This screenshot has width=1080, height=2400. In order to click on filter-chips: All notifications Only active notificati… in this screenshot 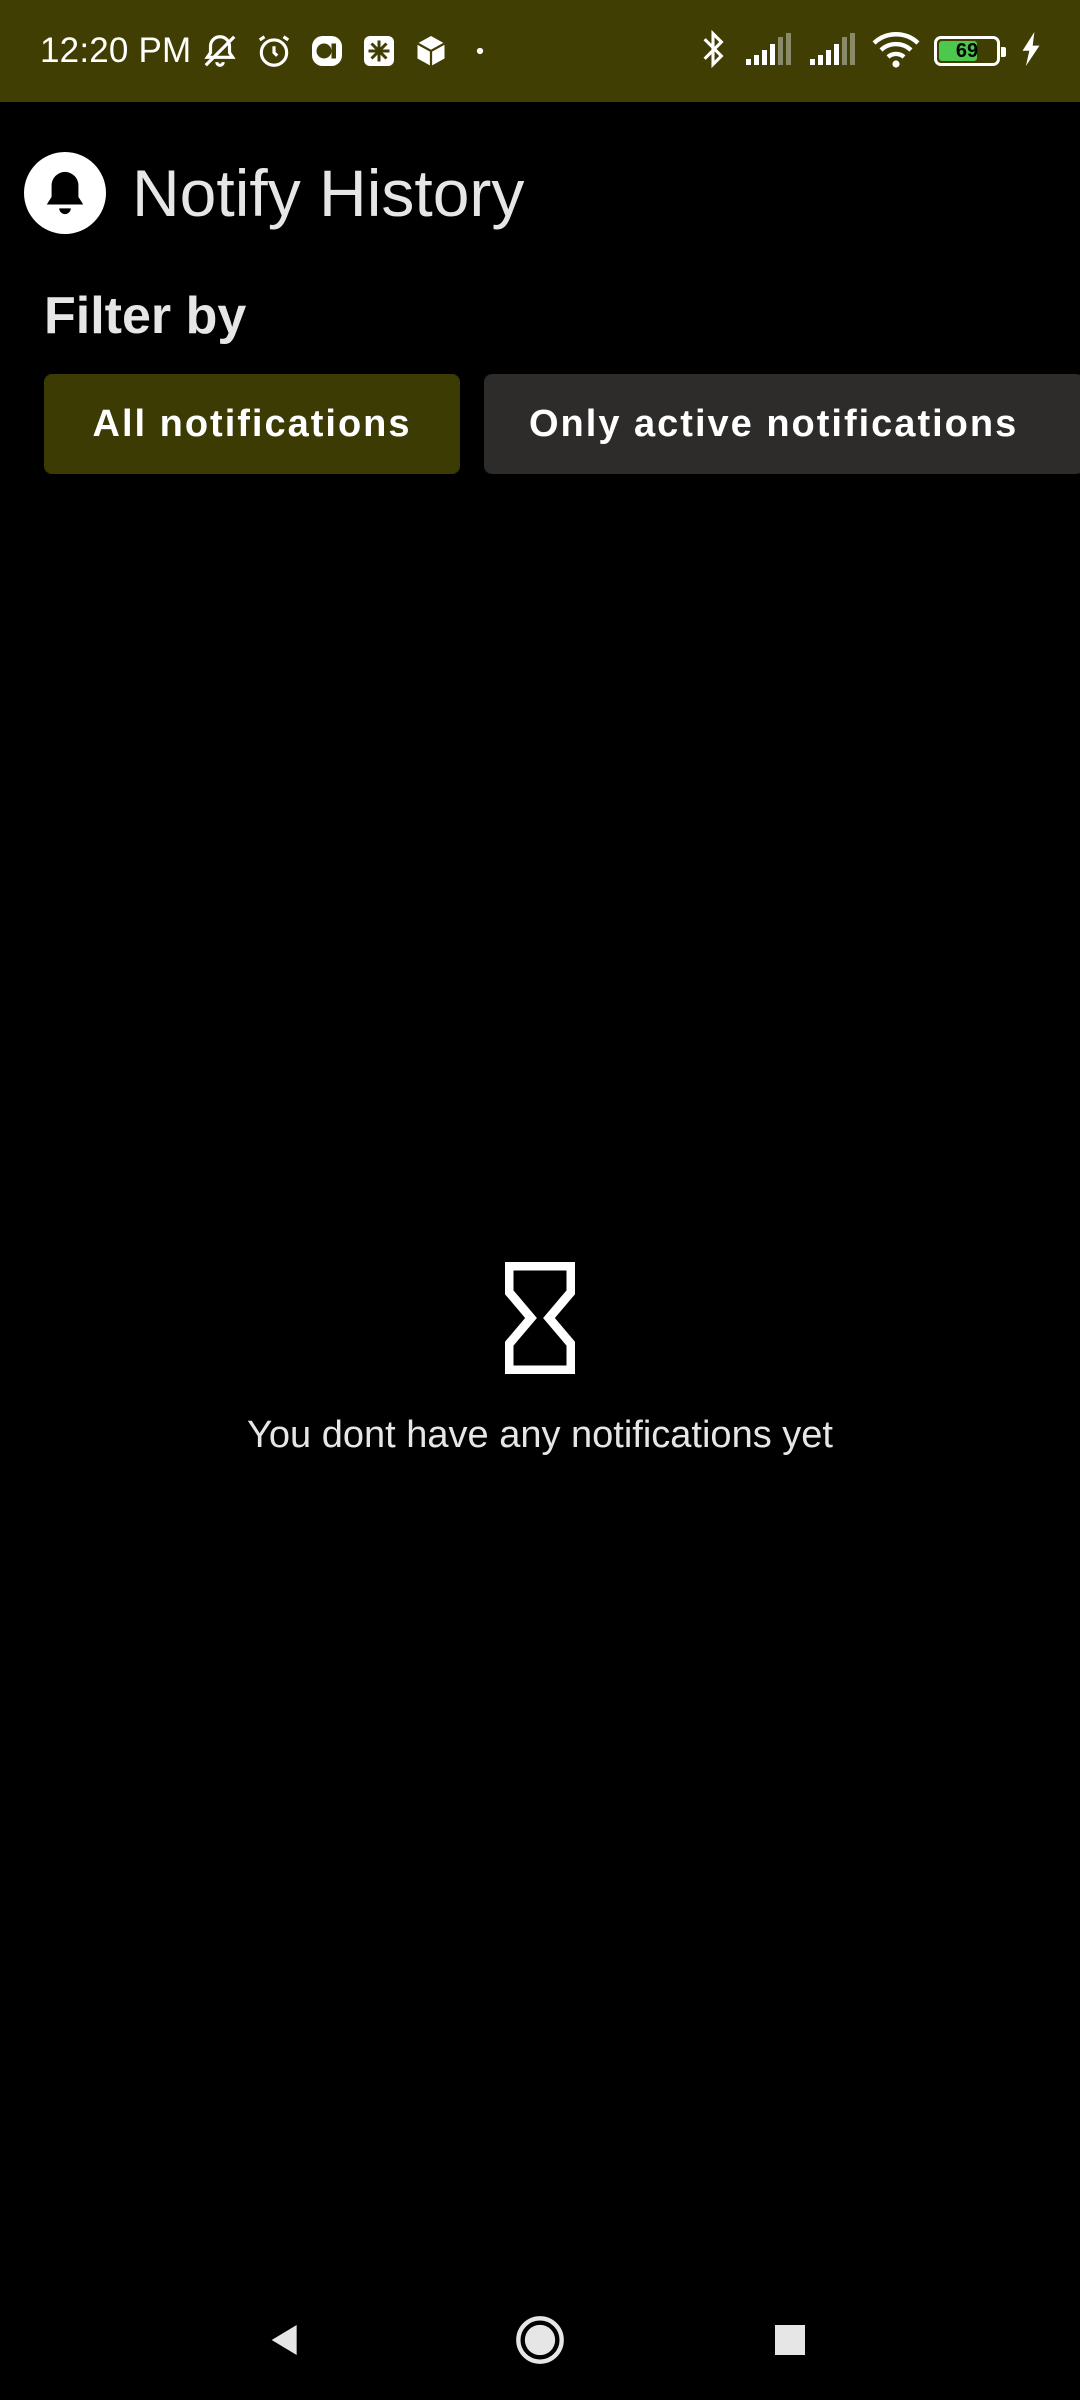, I will do `click(562, 424)`.